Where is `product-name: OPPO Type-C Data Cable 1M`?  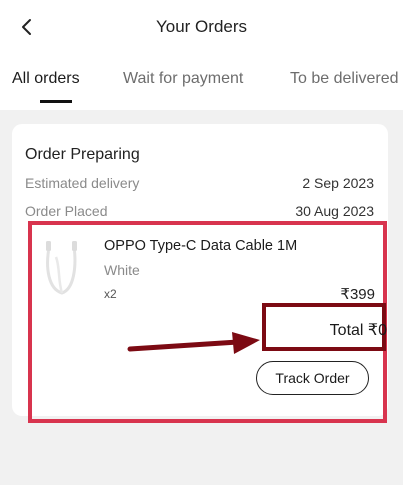 product-name: OPPO Type-C Data Cable 1M is located at coordinates (200, 246).